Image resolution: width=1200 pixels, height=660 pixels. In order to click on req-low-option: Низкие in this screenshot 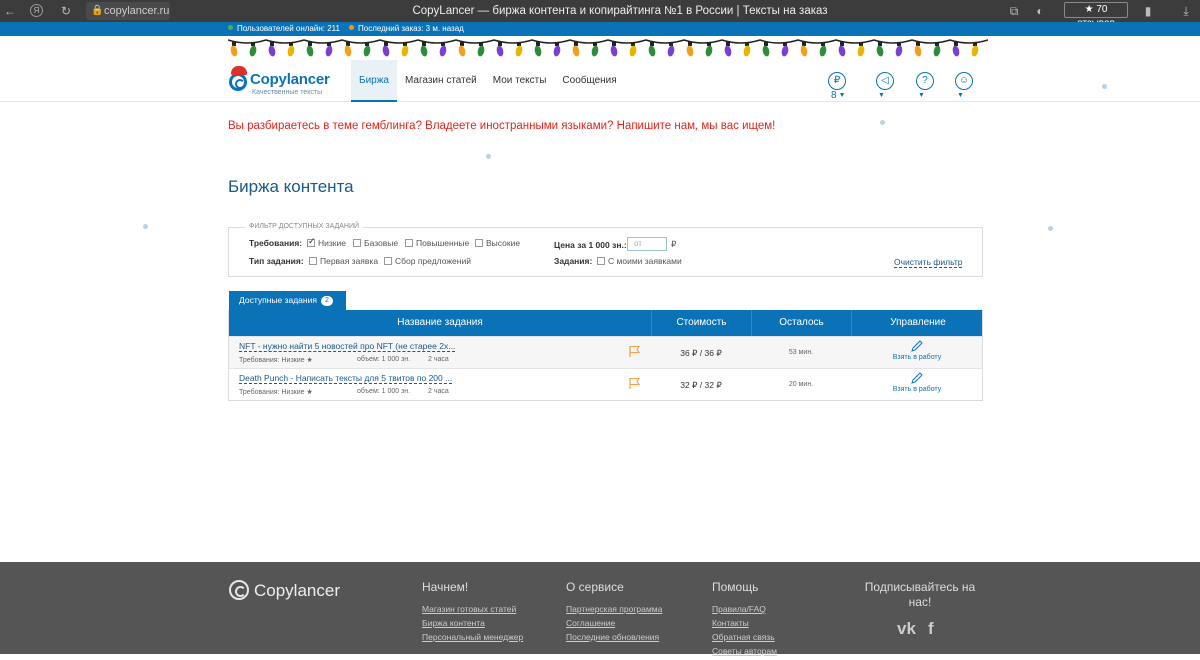, I will do `click(326, 242)`.